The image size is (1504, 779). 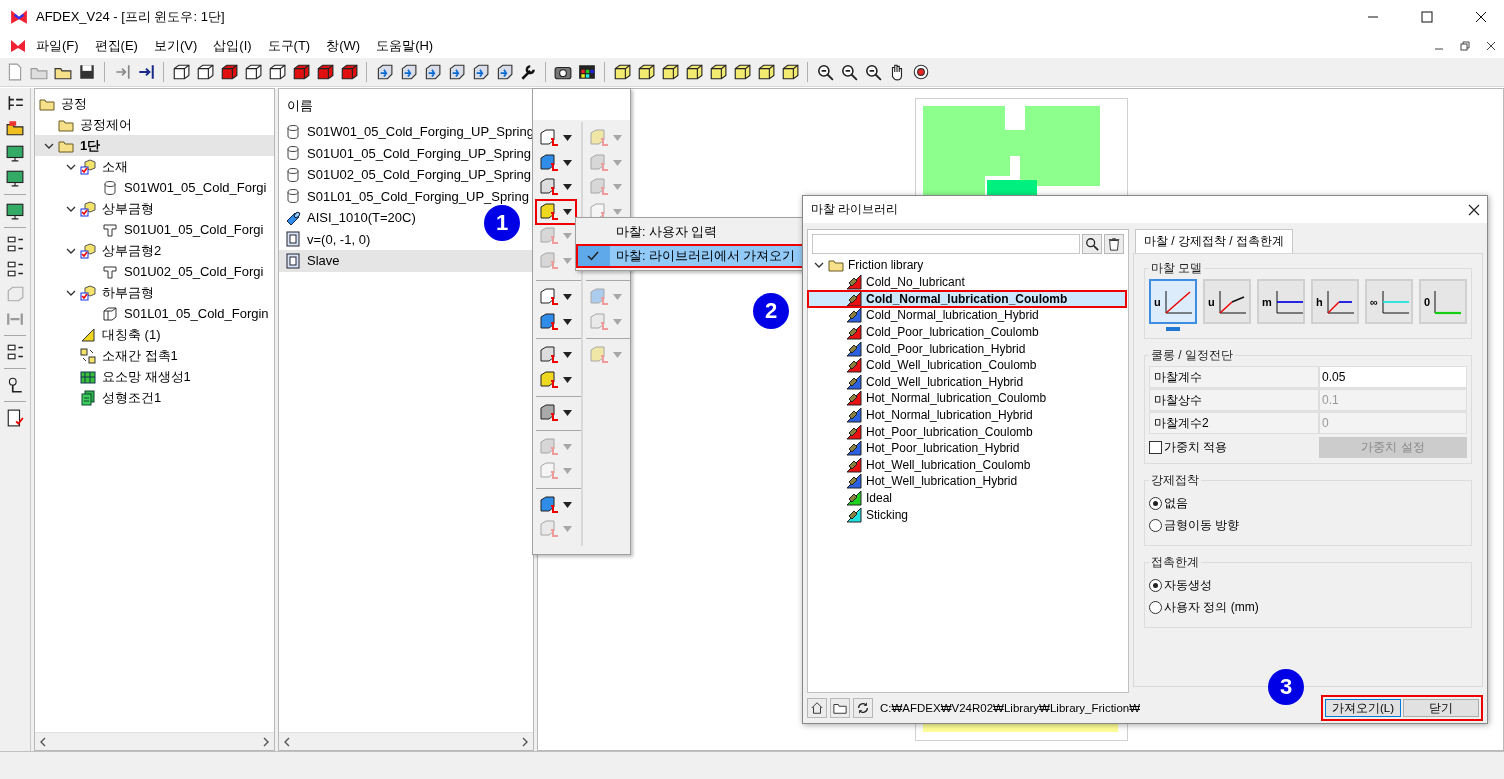 What do you see at coordinates (406, 107) in the screenshot?
I see `column-header: 이름` at bounding box center [406, 107].